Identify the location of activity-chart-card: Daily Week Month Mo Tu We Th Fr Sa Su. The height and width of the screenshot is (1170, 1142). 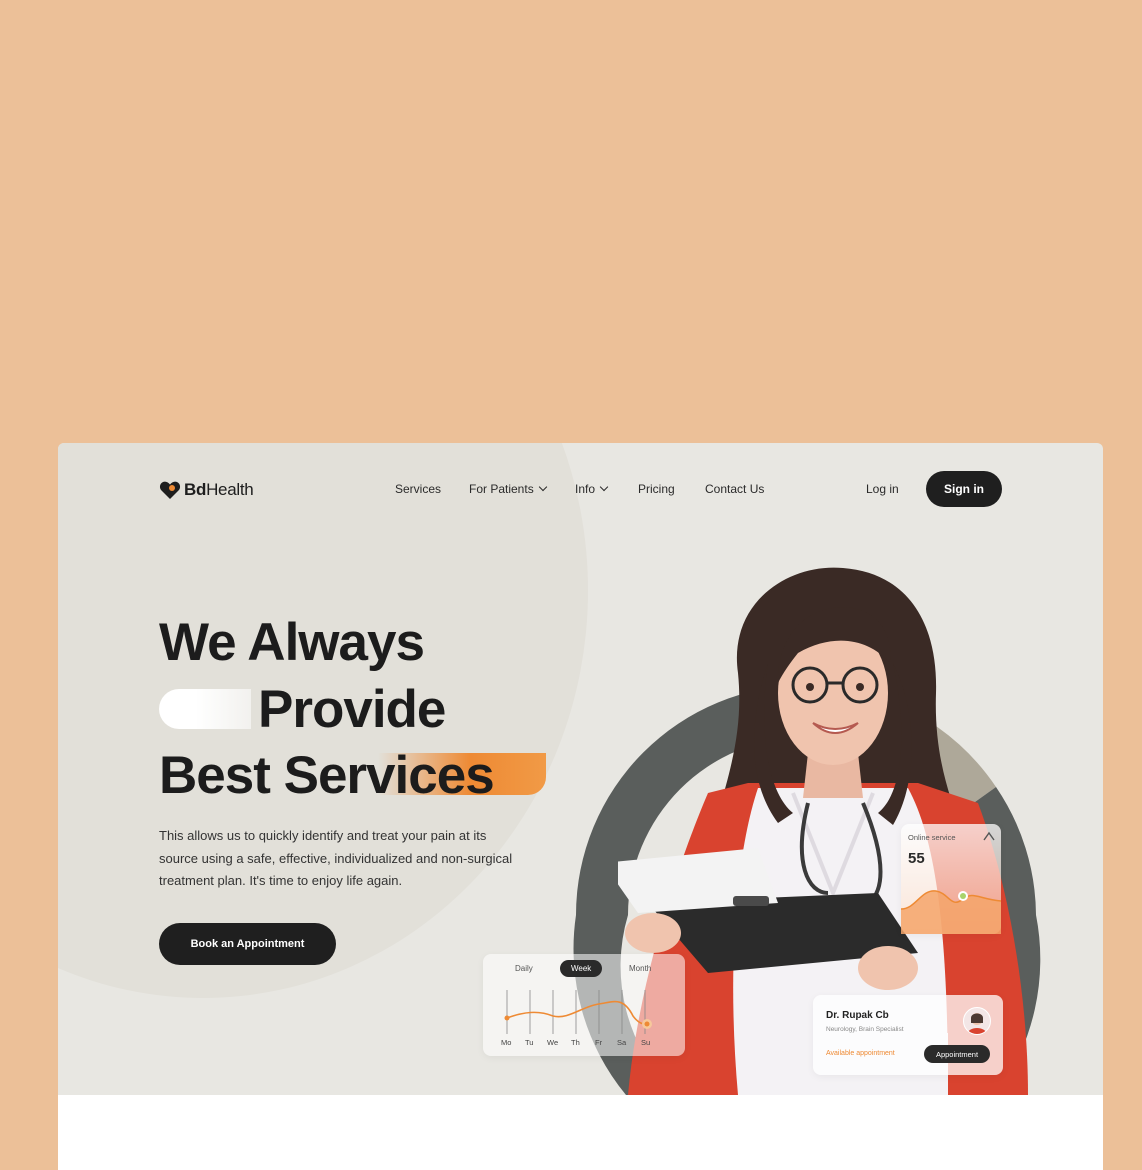
(584, 1005).